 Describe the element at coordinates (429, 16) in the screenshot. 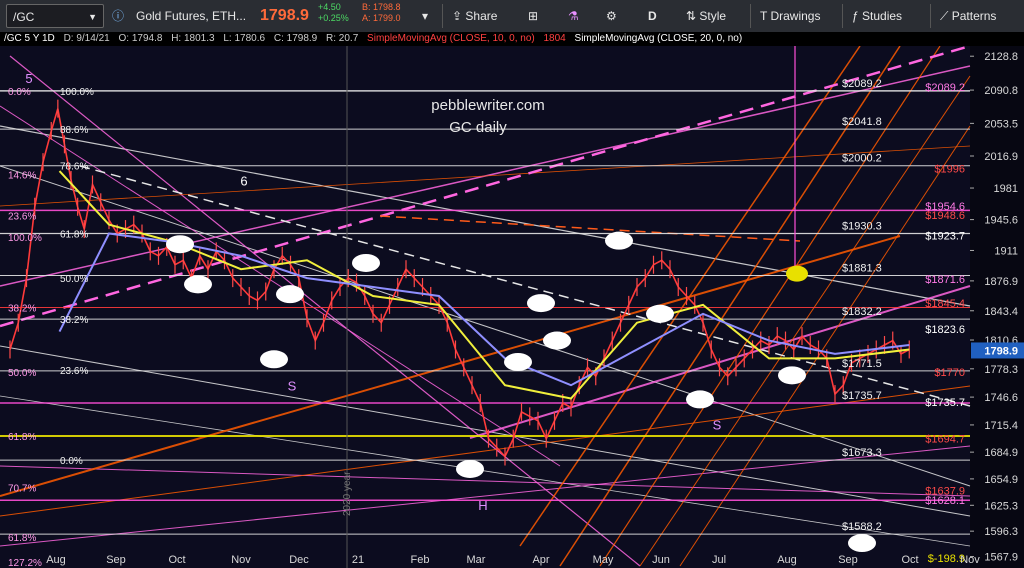

I see `dropdown-icon: ▾` at that location.